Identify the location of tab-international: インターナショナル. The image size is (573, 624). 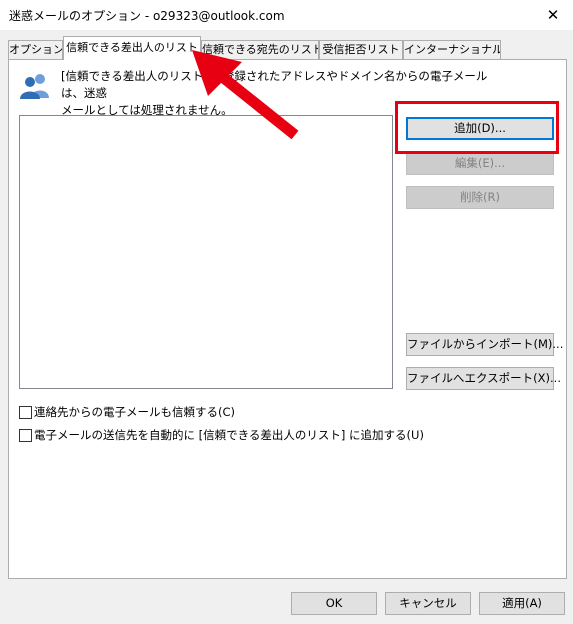
(452, 49).